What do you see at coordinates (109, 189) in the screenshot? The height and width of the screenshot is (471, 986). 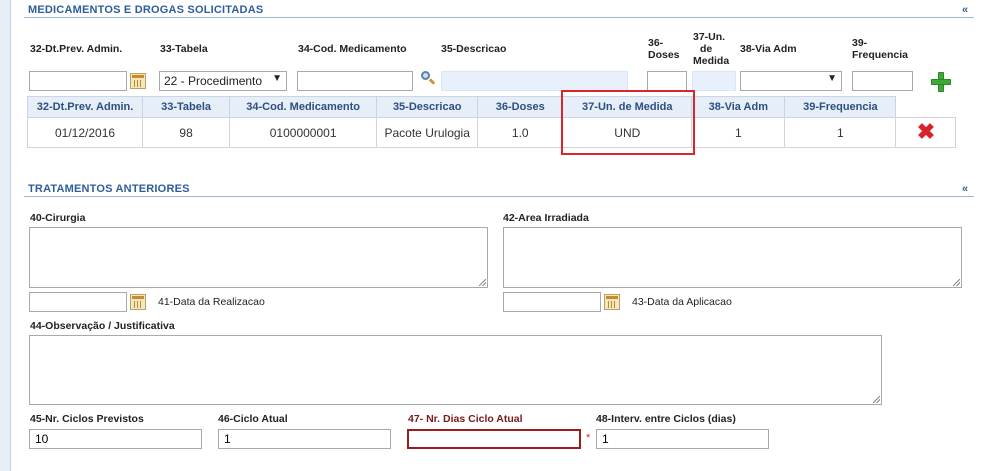 I see `treatments-section-title: TRATAMENTOS ANTERIORES` at bounding box center [109, 189].